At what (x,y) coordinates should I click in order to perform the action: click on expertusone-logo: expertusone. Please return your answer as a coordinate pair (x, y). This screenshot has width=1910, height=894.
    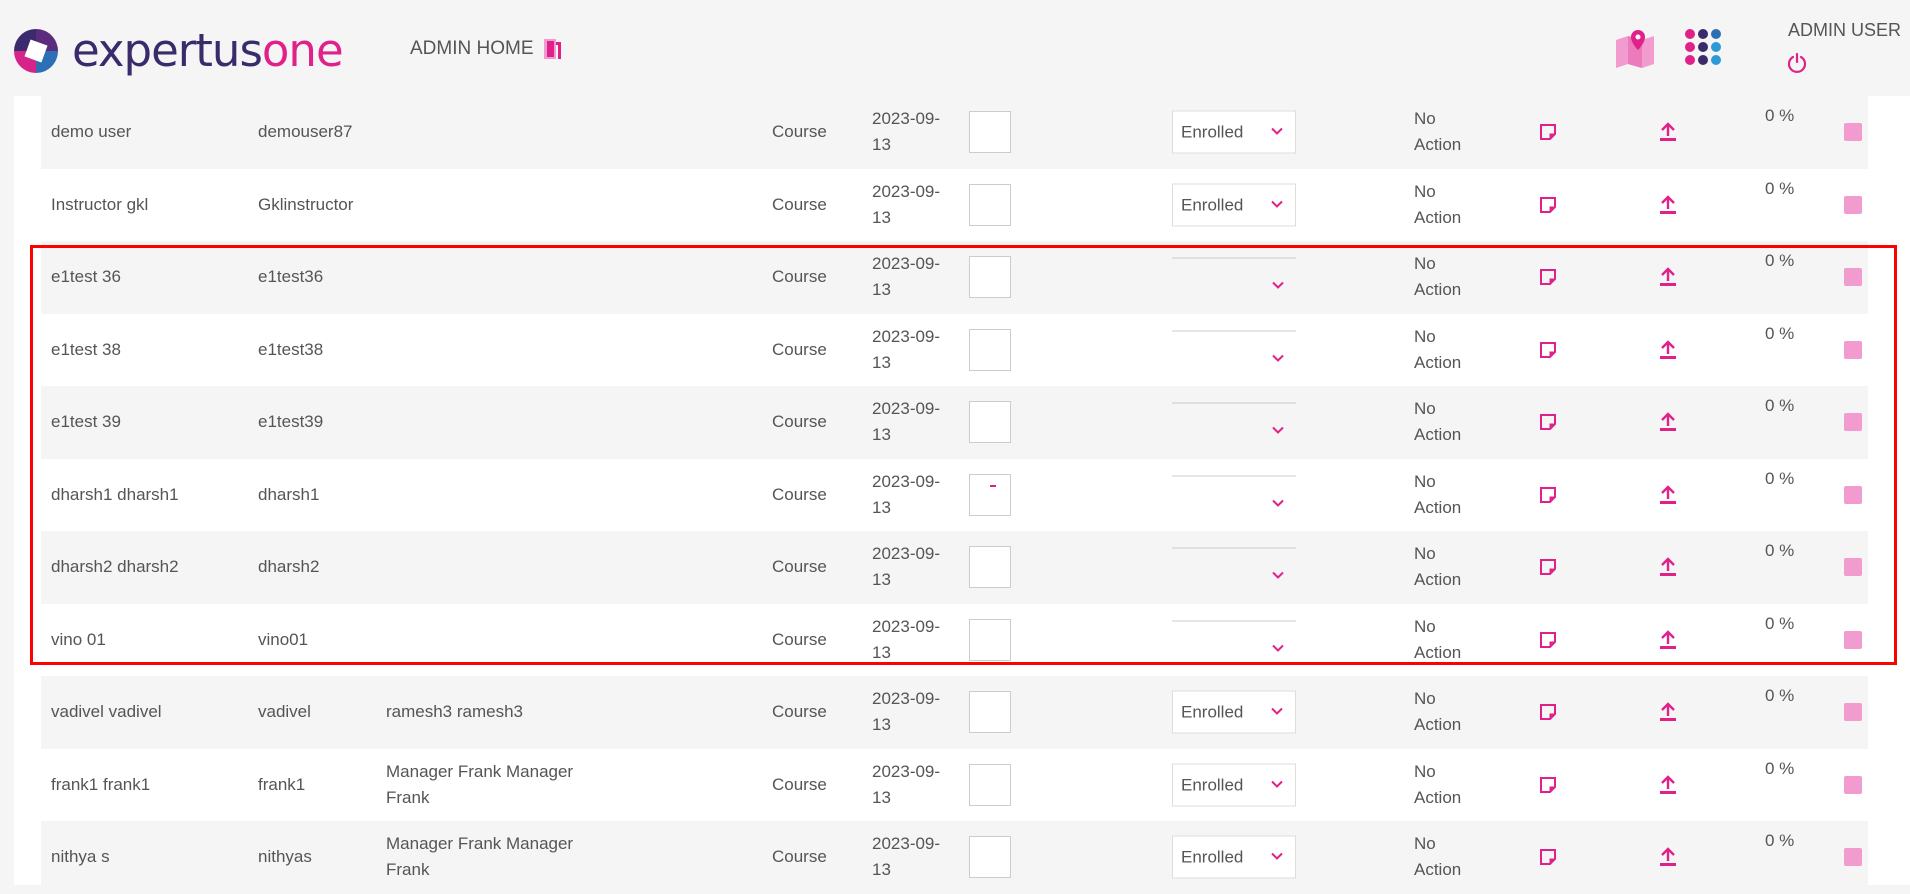
    Looking at the image, I should click on (179, 50).